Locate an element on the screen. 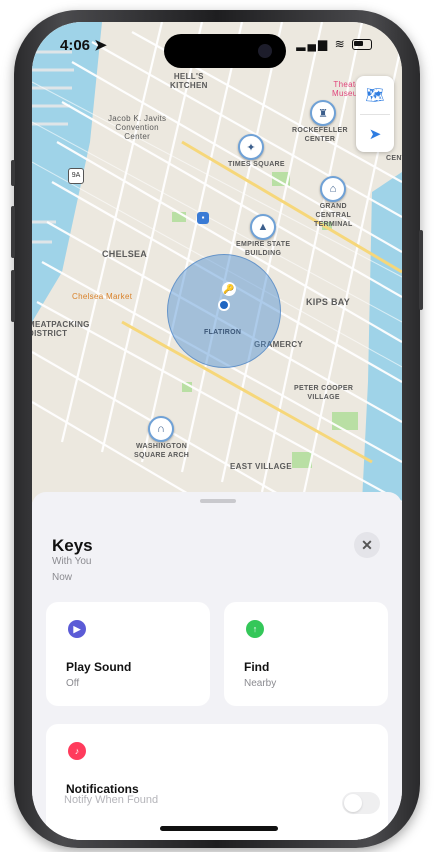  current-location-dot is located at coordinates (224, 305).